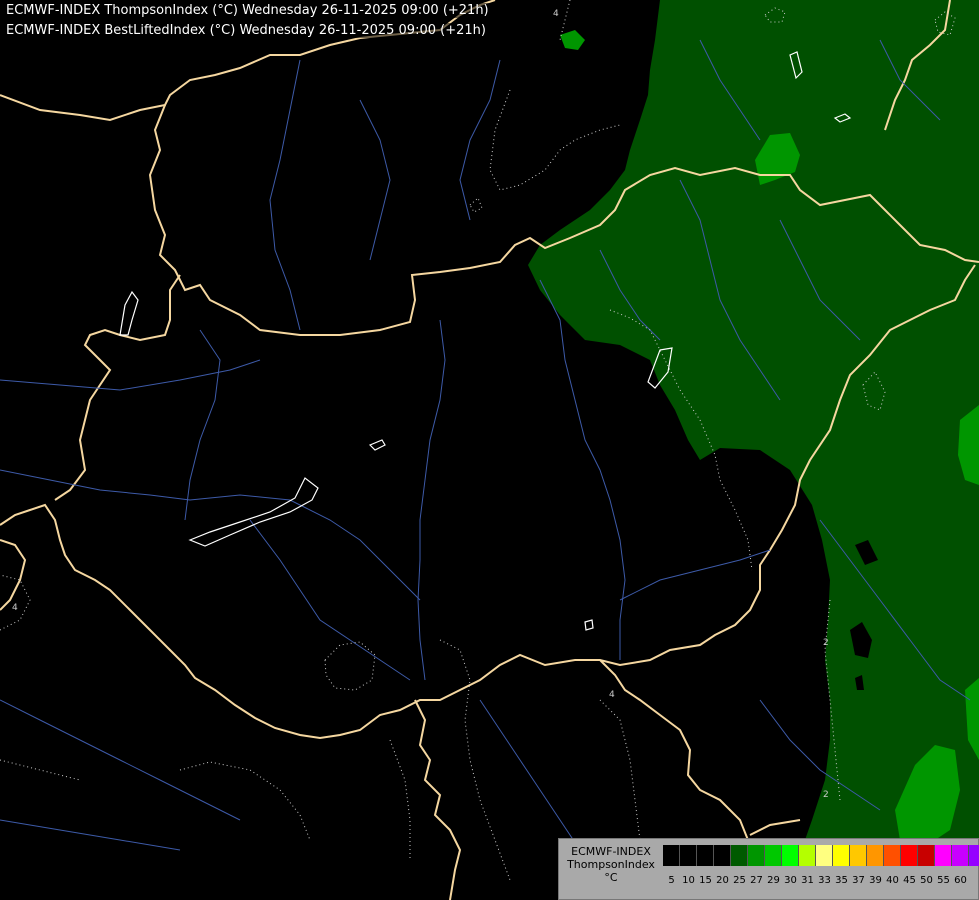  Describe the element at coordinates (926, 880) in the screenshot. I see `legend-tick: 50` at that location.